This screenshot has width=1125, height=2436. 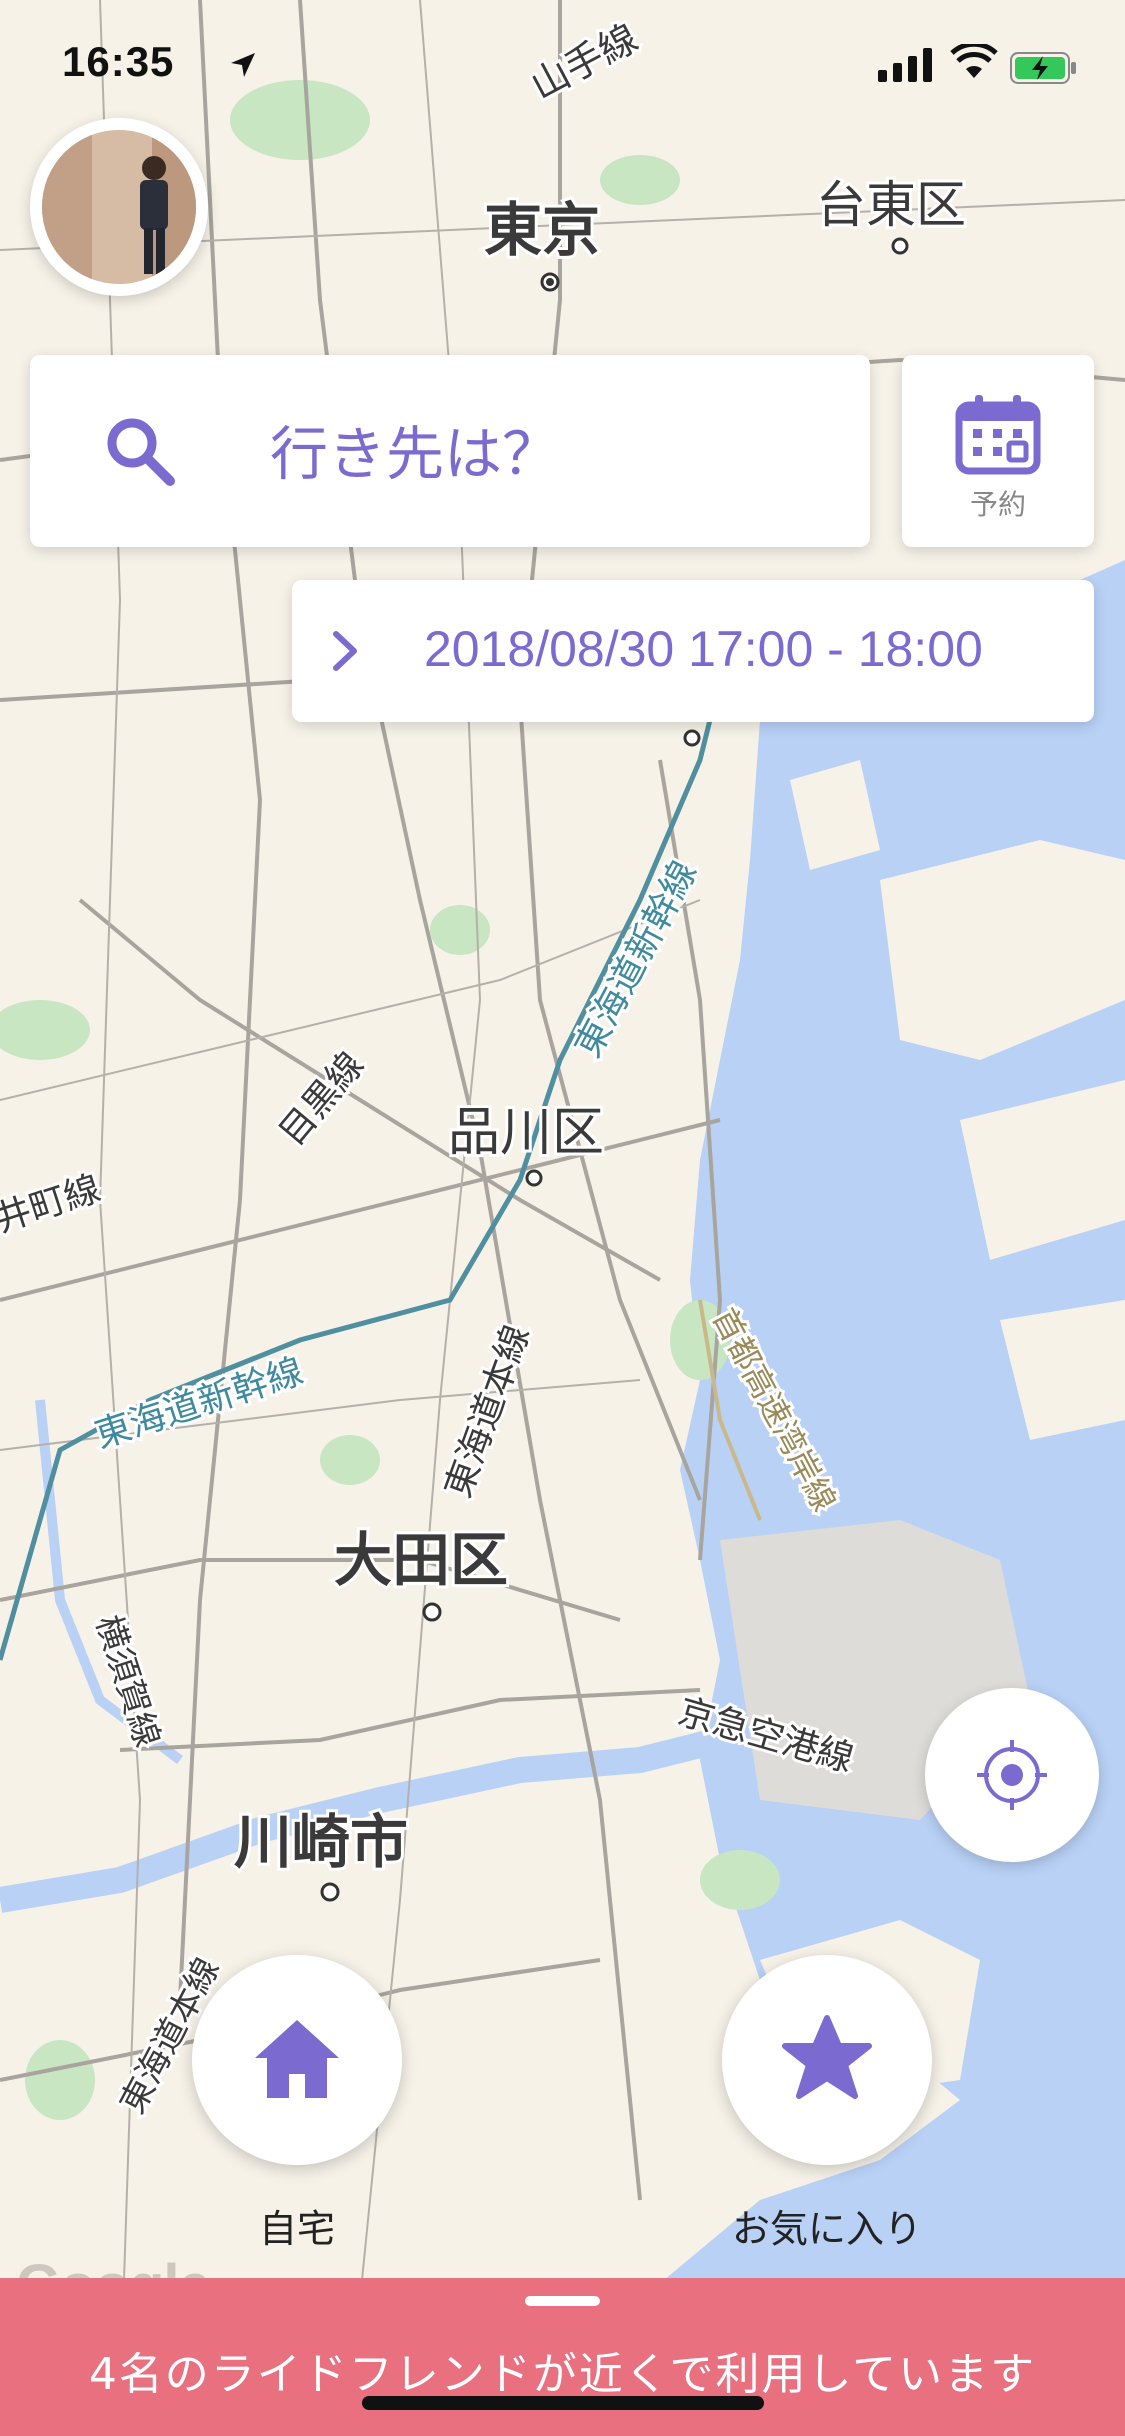 What do you see at coordinates (421, 1560) in the screenshot?
I see `map-label-ota: 大田区` at bounding box center [421, 1560].